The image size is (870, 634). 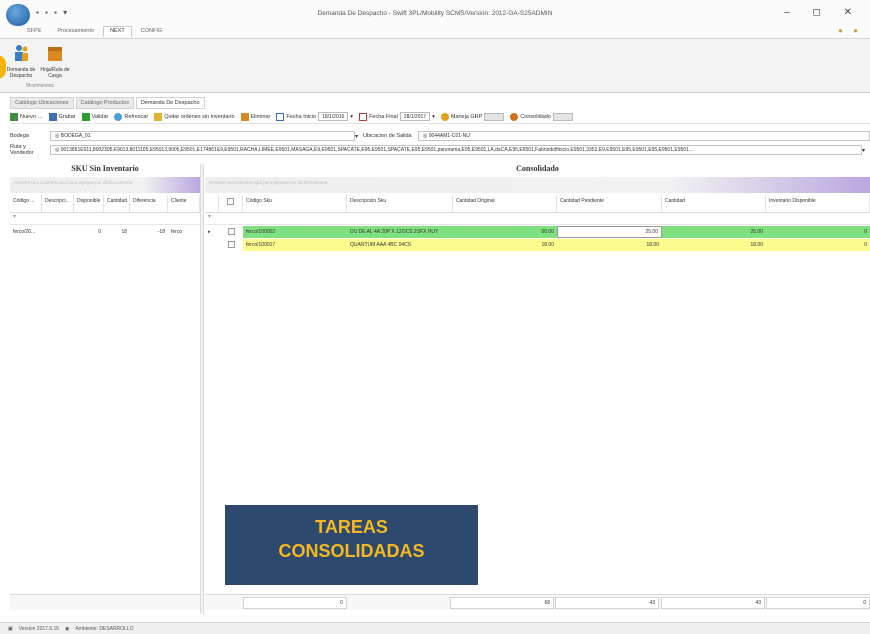 What do you see at coordinates (21, 73) in the screenshot?
I see `demanda-despacho-label: Demanda de Despacho` at bounding box center [21, 73].